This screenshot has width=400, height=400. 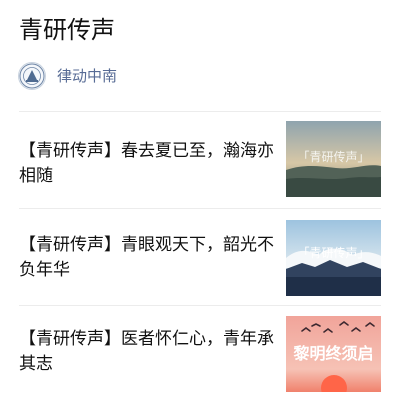 I want to click on university-emblem-icon, so click(x=32, y=76).